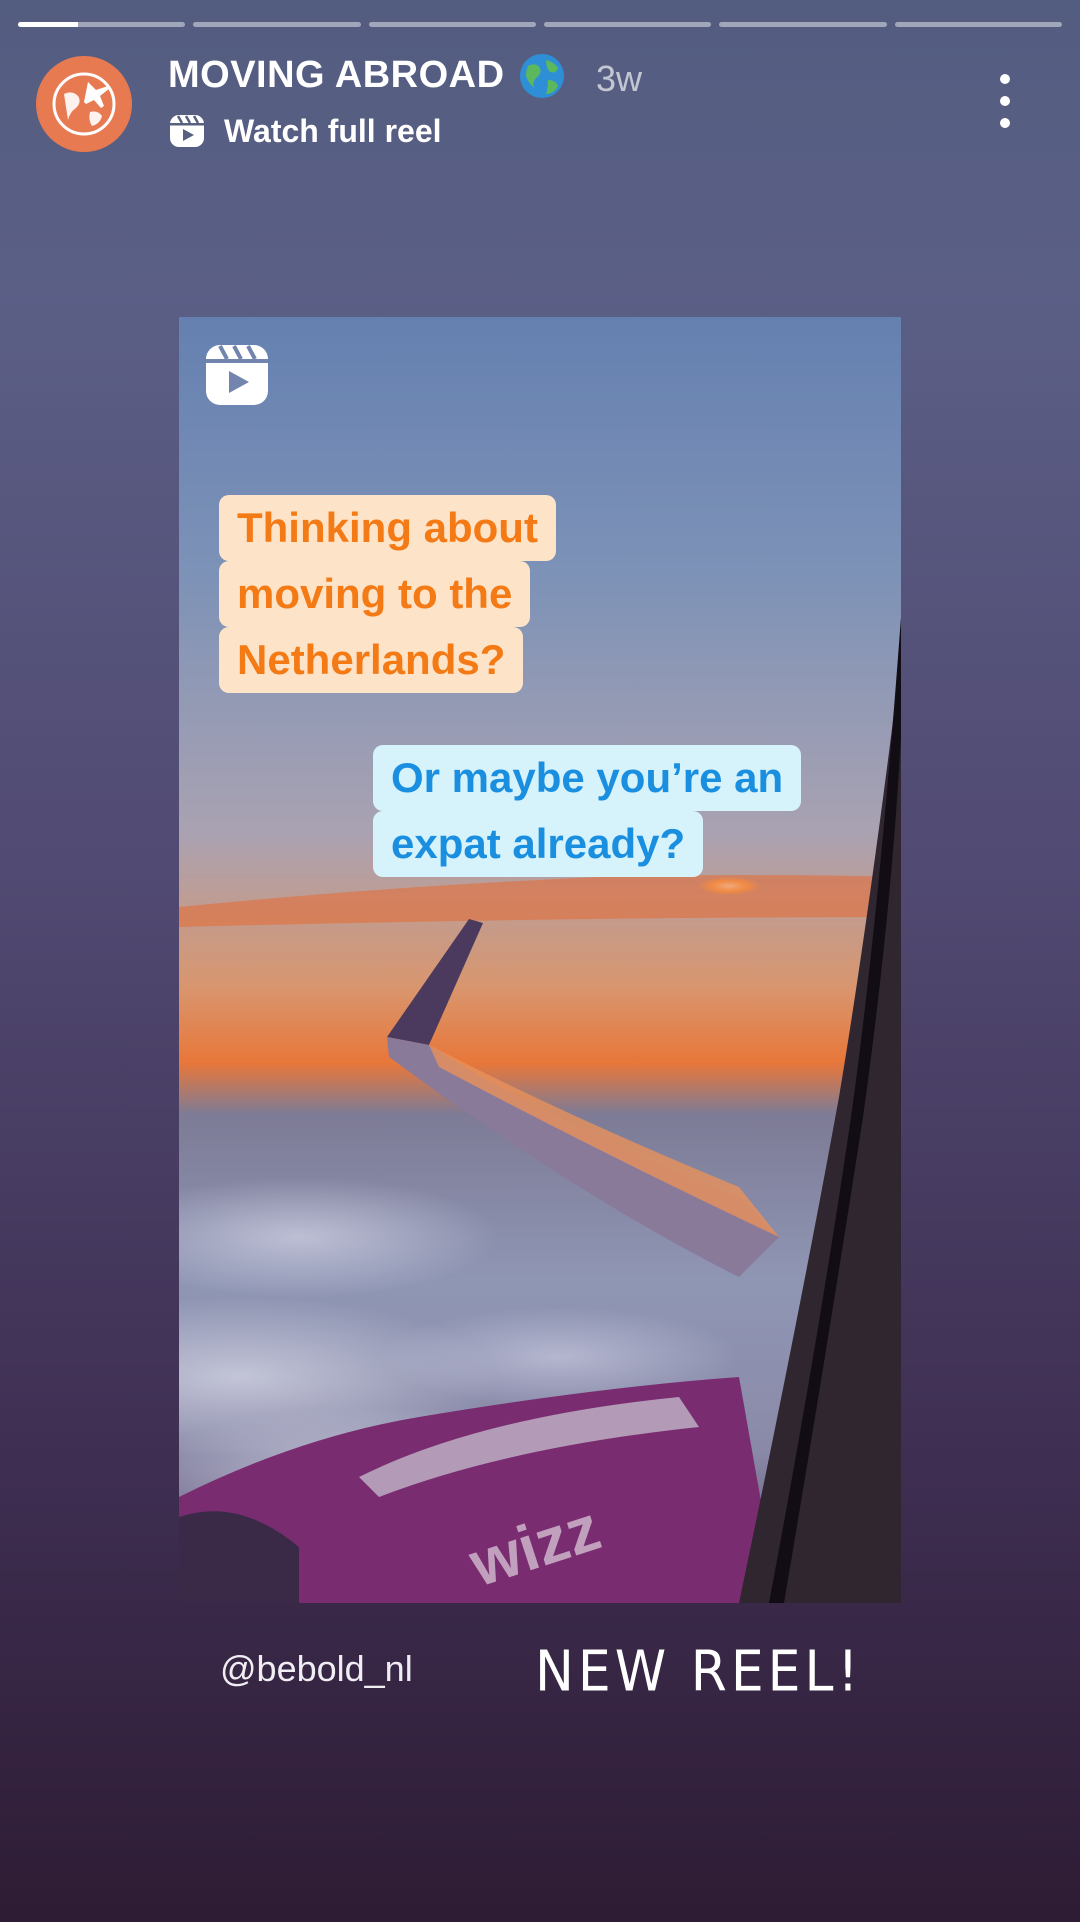 This screenshot has height=1922, width=1080. Describe the element at coordinates (336, 75) in the screenshot. I see `account-username: MOVING ABROAD` at that location.